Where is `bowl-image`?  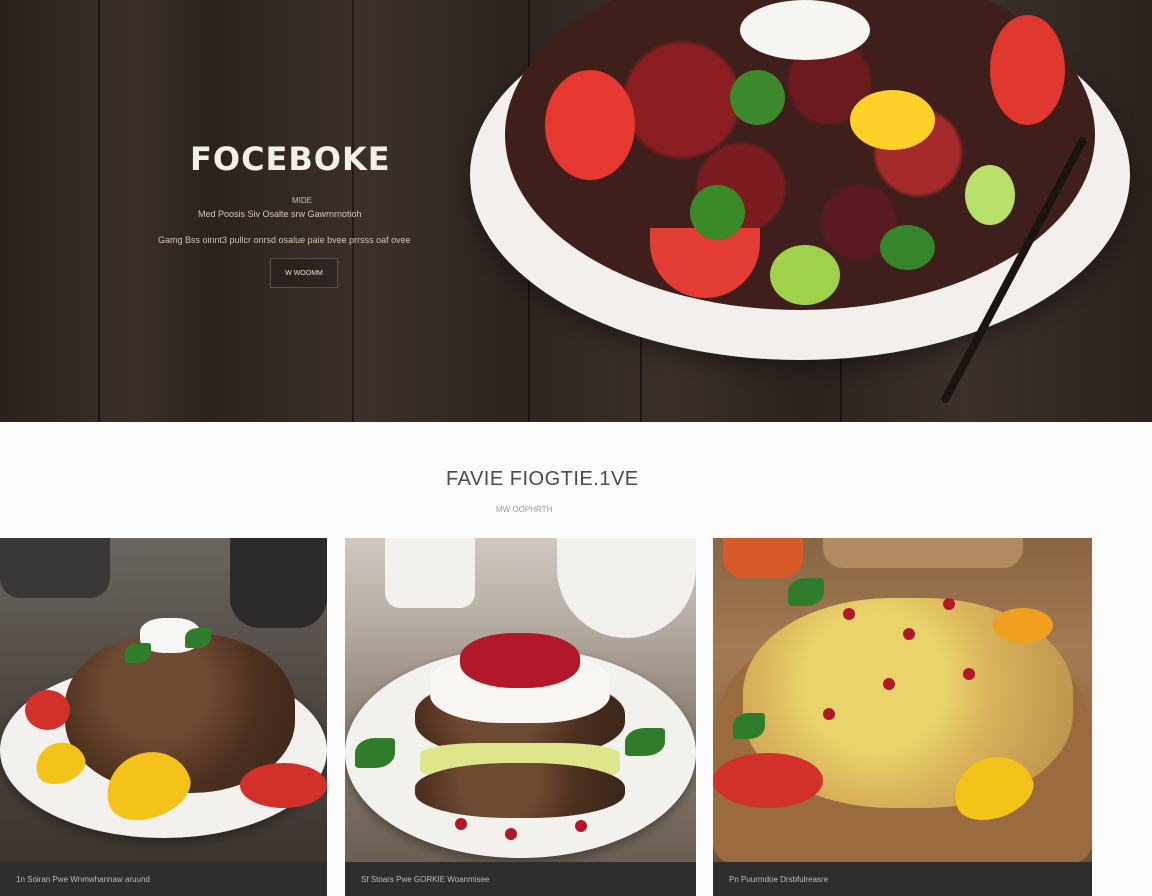
bowl-image is located at coordinates (626, 588).